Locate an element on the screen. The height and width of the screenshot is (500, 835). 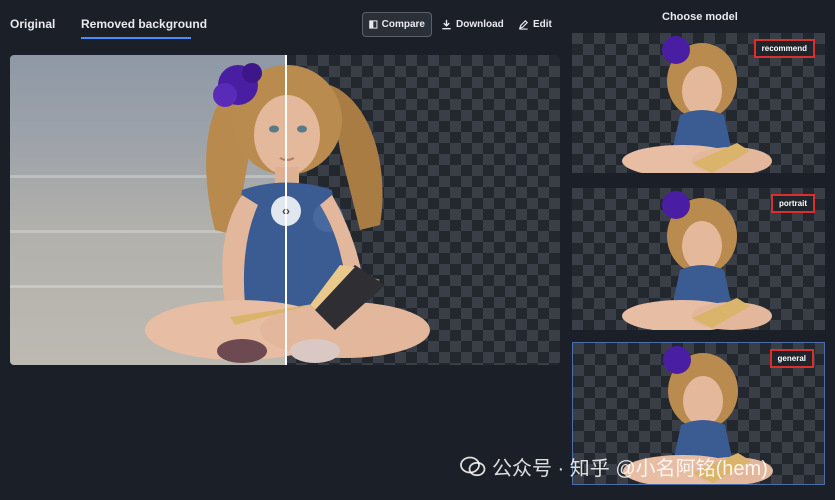
download-label: Download is located at coordinates (480, 24).